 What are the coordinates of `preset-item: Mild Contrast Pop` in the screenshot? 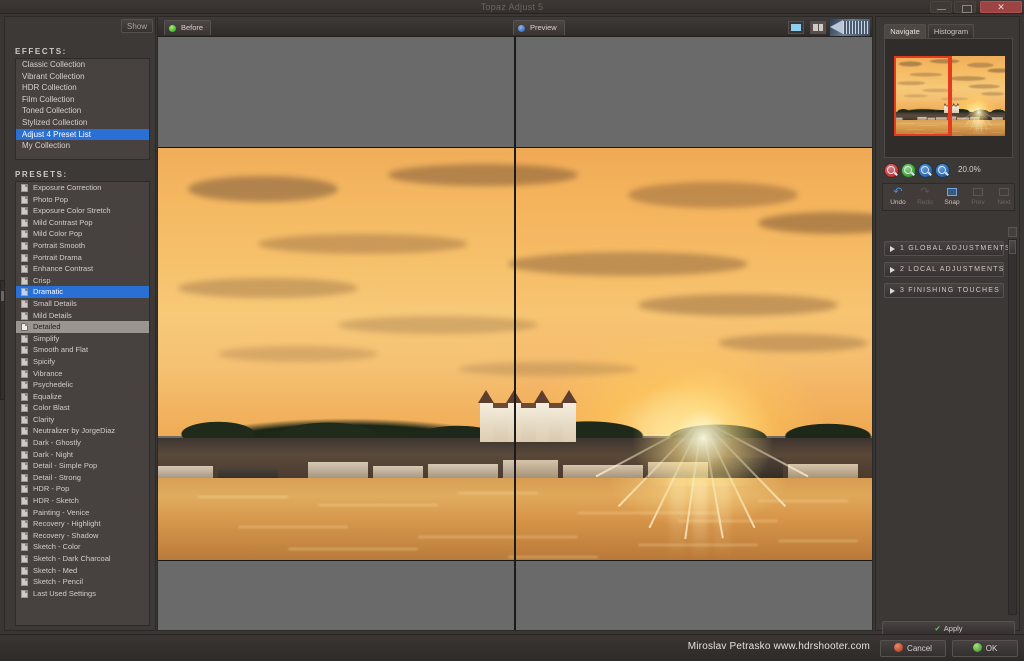 It's located at (82, 223).